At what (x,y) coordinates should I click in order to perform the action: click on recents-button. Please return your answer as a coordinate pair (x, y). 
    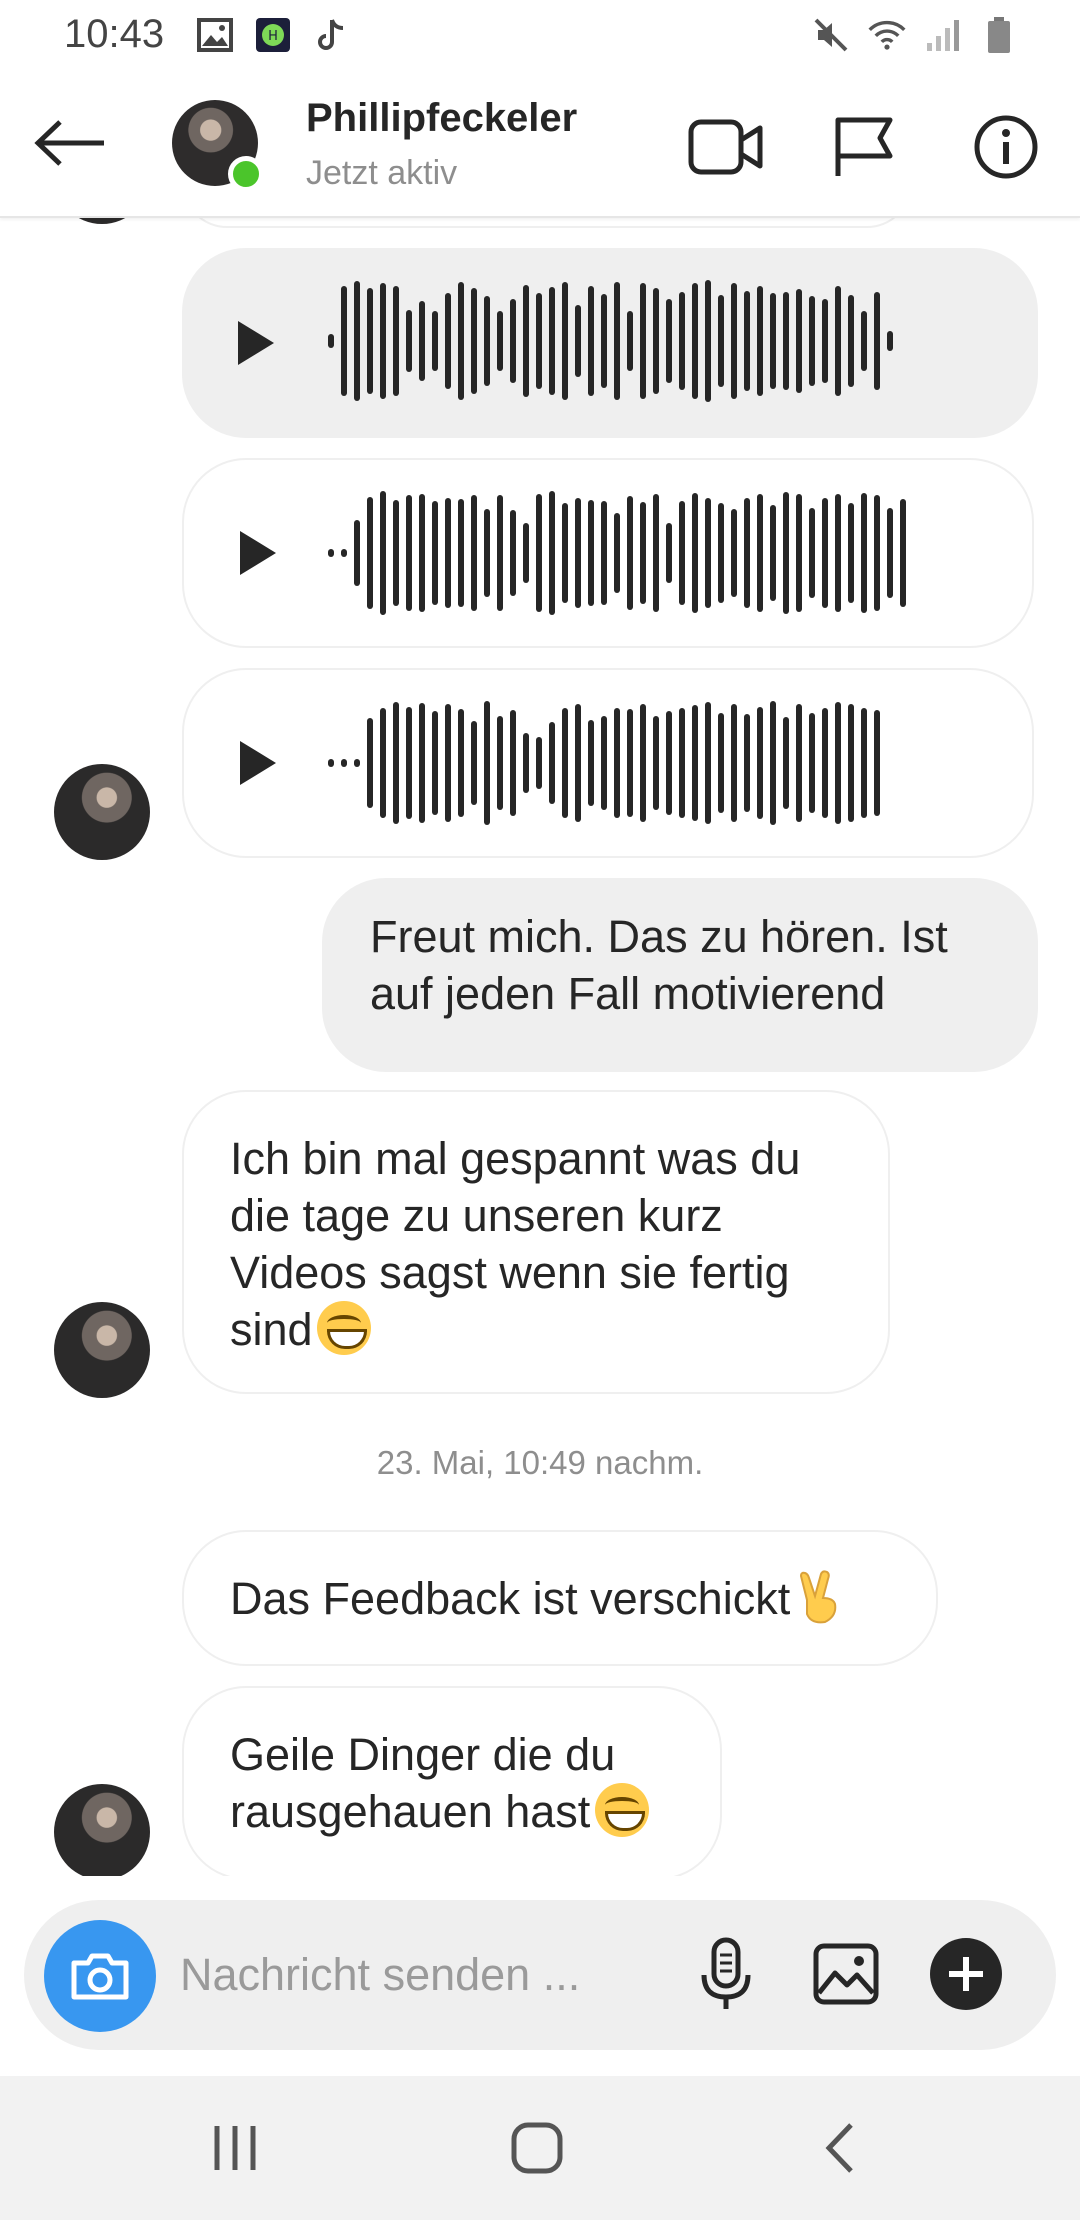
    Looking at the image, I should click on (235, 2148).